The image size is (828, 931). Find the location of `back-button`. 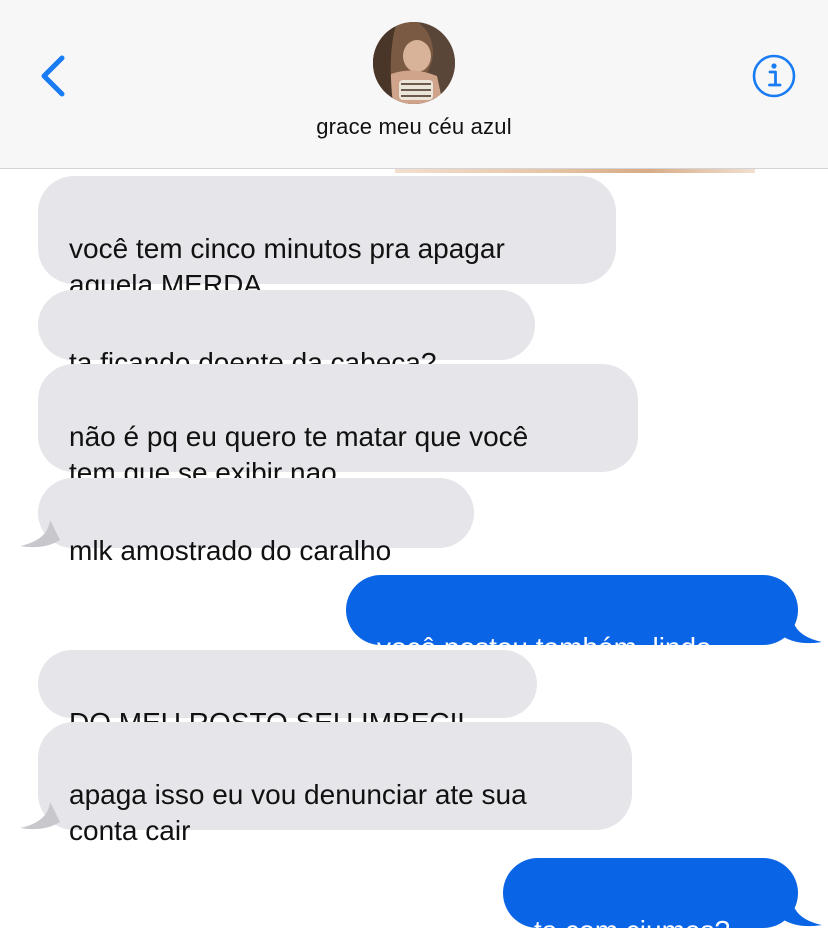

back-button is located at coordinates (54, 76).